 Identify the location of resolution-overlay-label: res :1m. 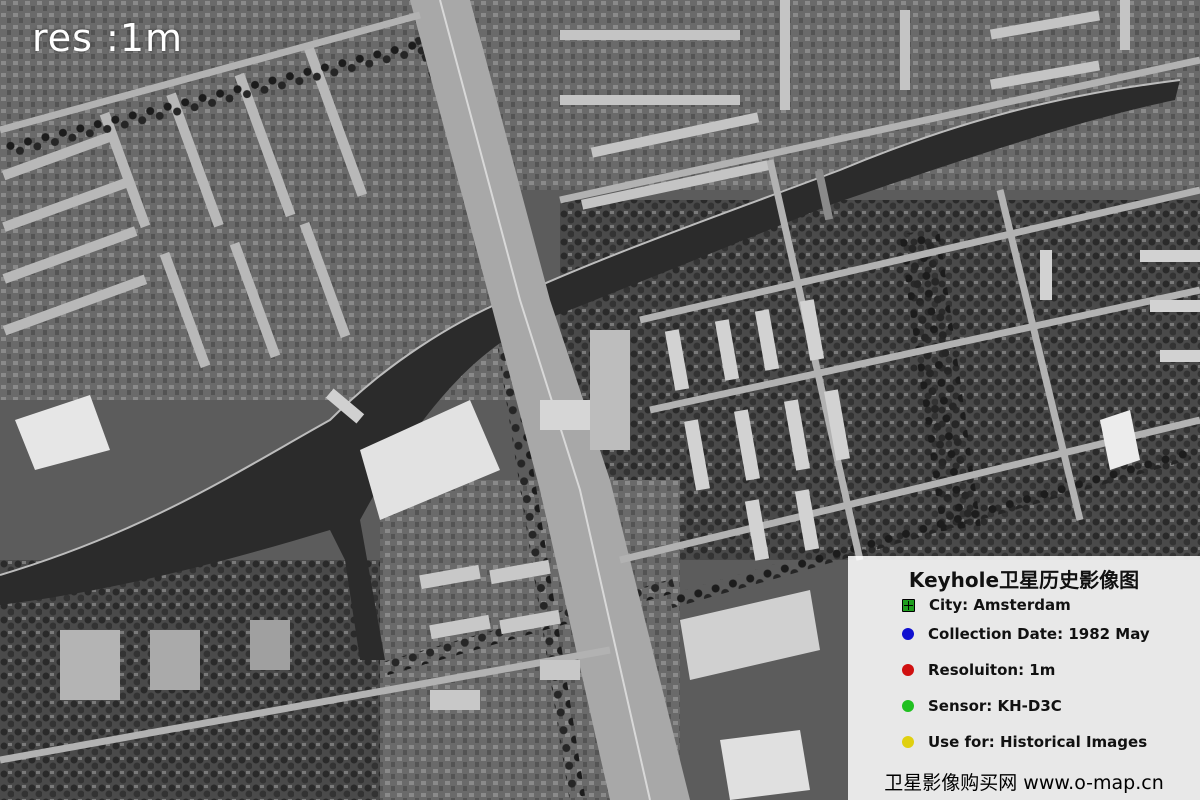
(108, 38).